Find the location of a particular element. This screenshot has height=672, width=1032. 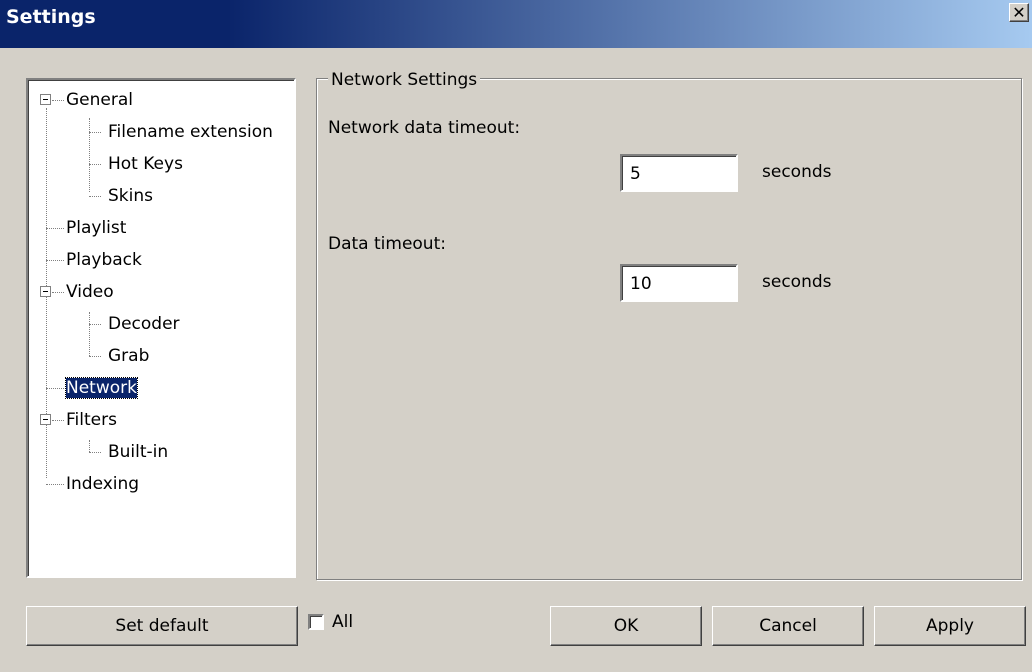

window-title: Settings is located at coordinates (51, 17).